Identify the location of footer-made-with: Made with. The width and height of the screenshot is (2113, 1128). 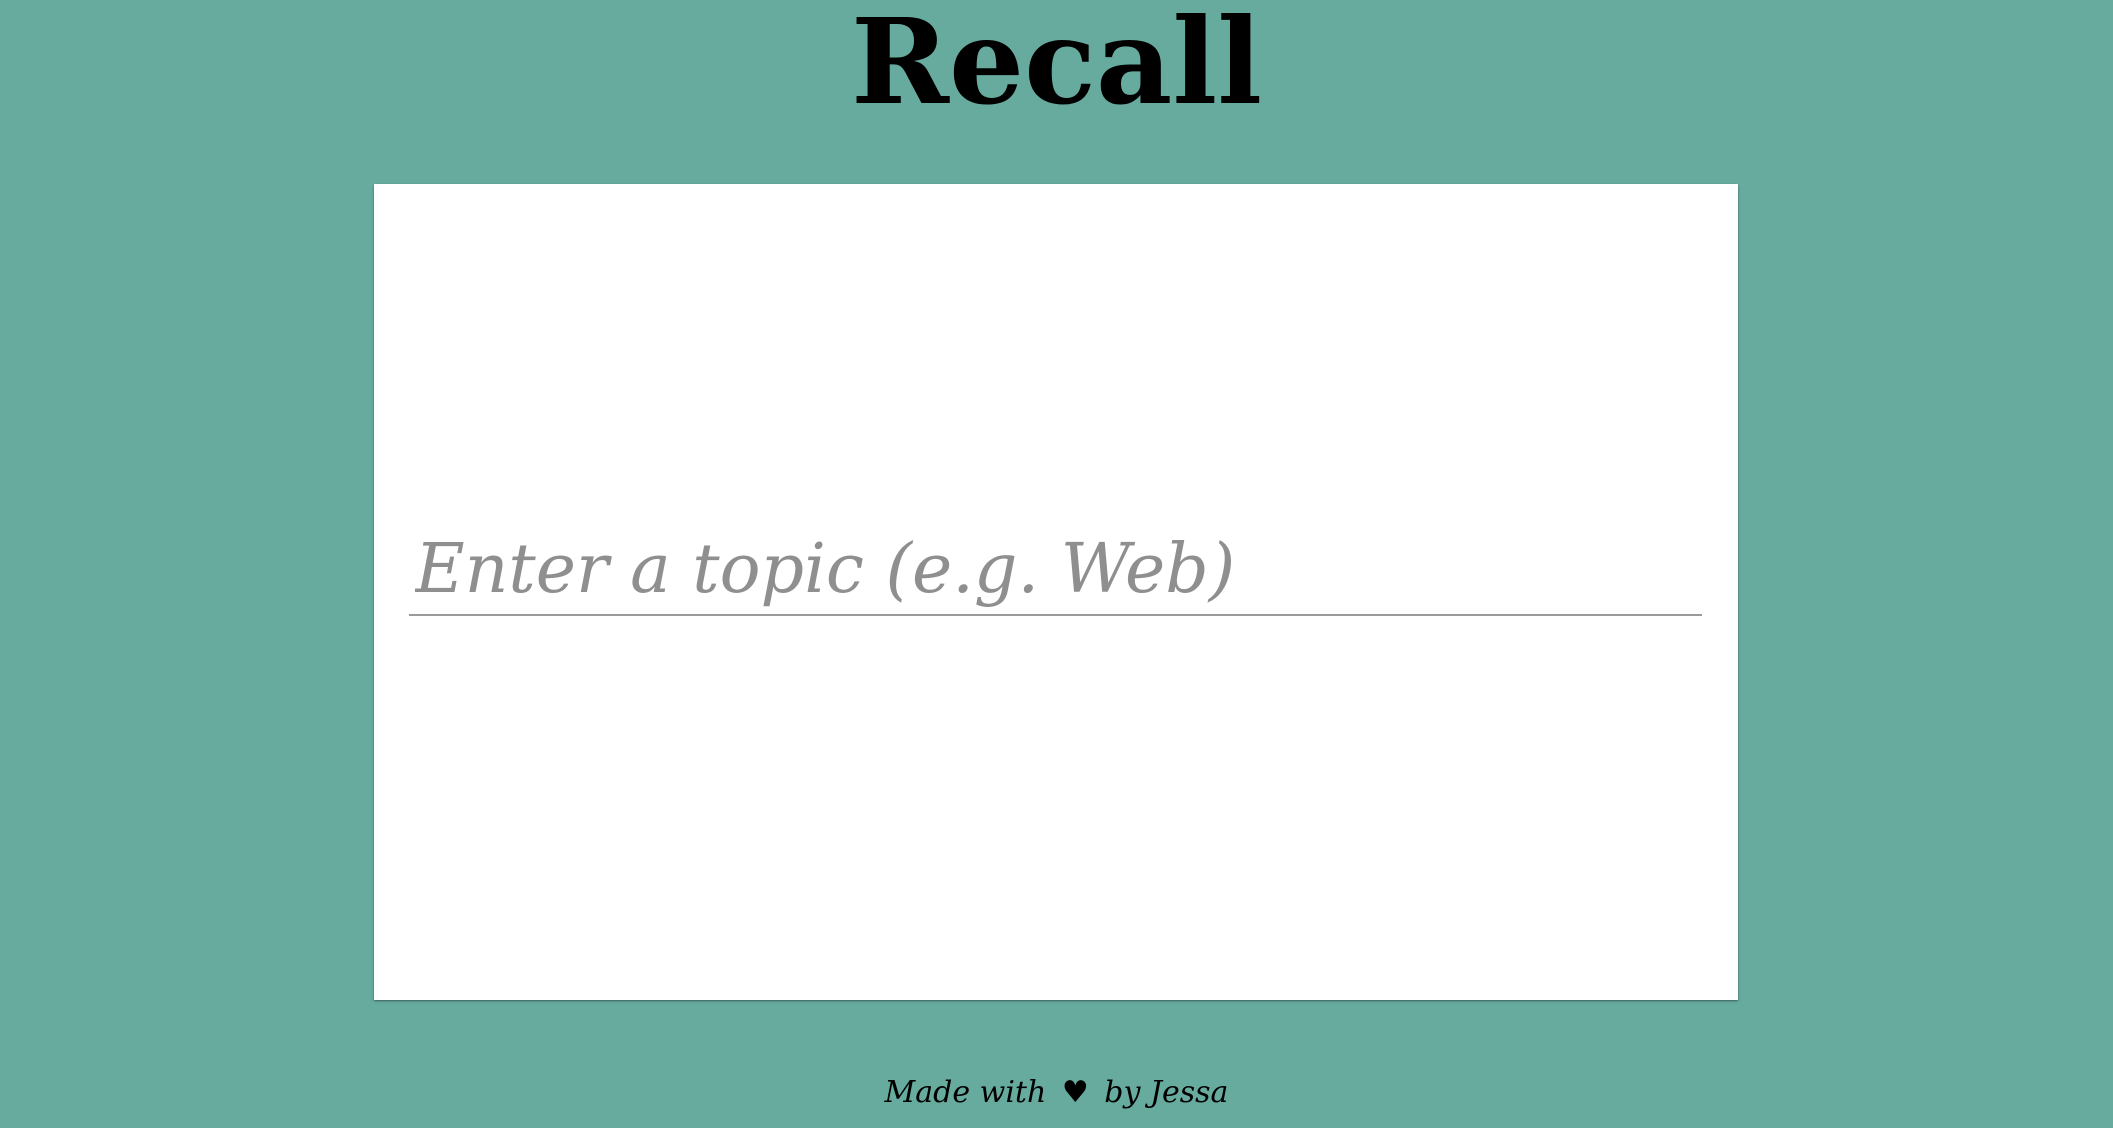
(965, 1092).